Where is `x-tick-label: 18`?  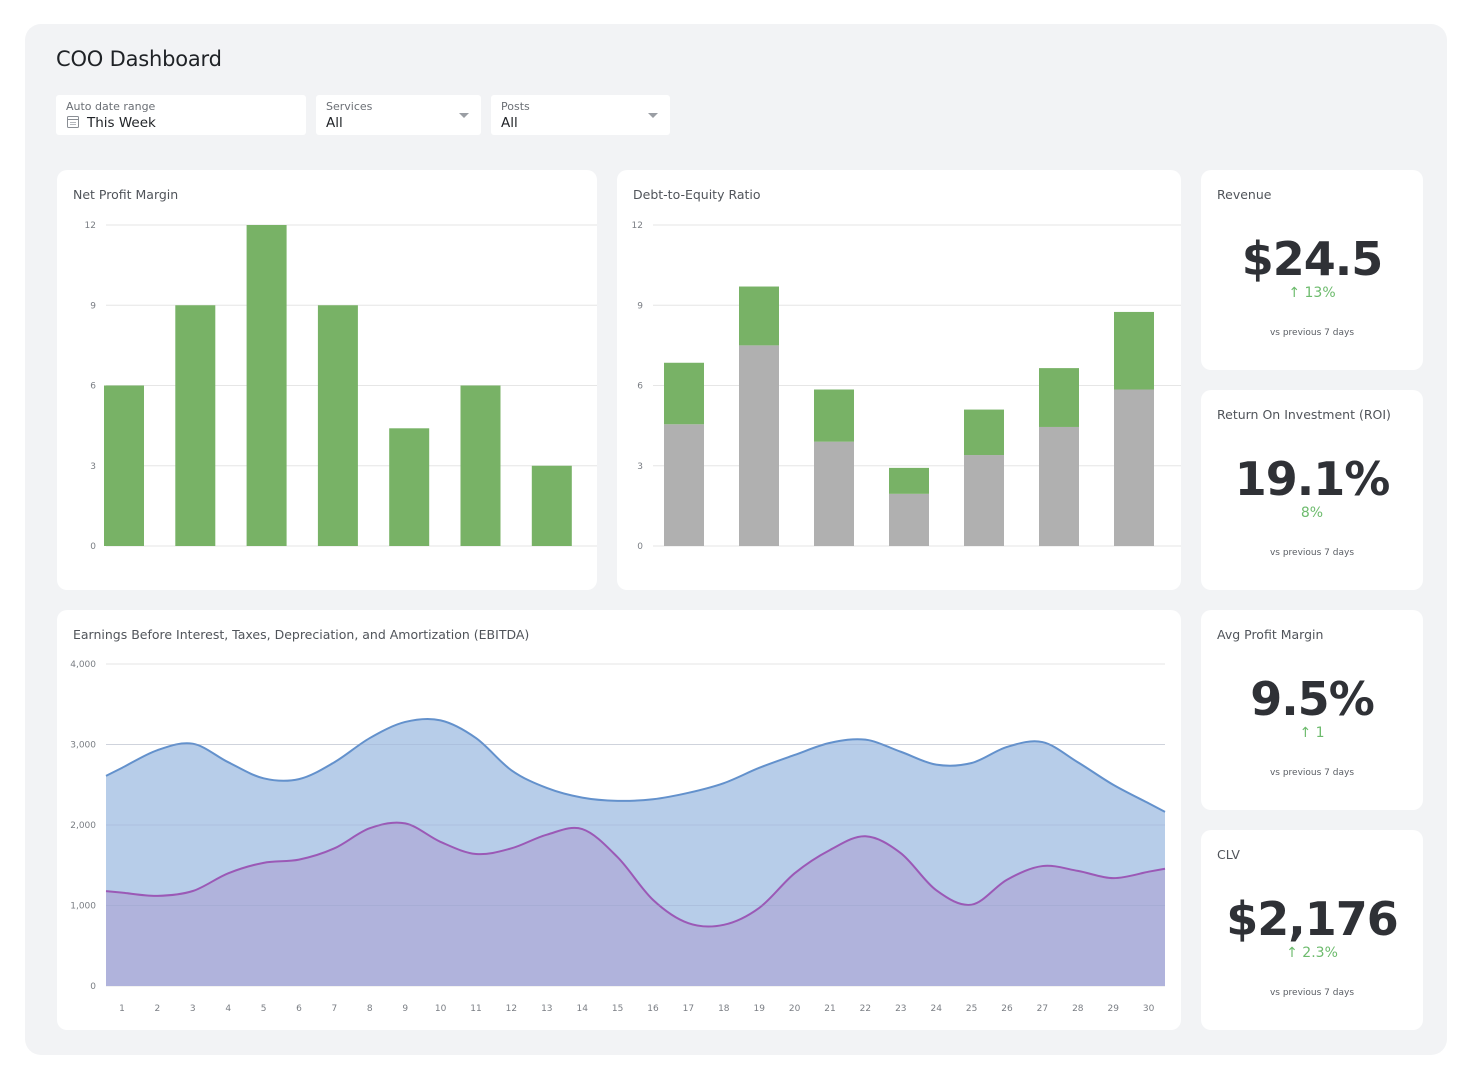
x-tick-label: 18 is located at coordinates (724, 1009).